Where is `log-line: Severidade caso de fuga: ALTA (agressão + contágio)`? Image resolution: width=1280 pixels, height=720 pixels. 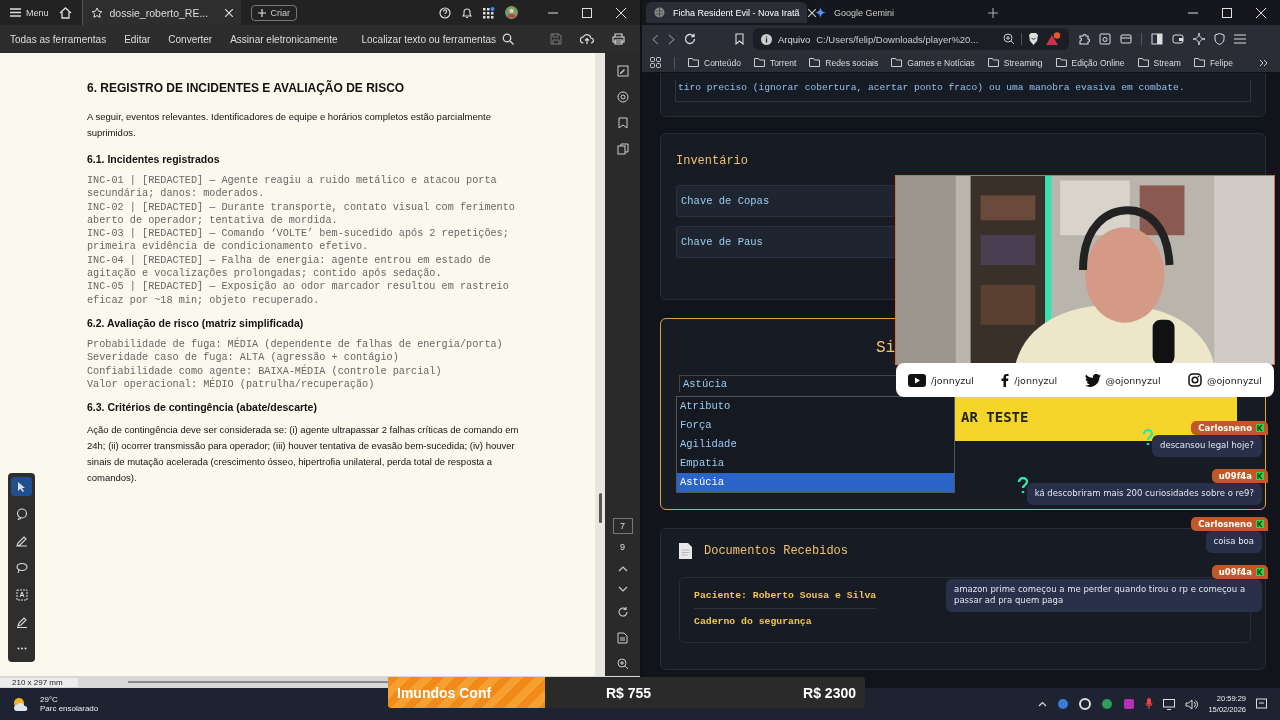
log-line: Severidade caso de fuga: ALTA (agressão + contágio) is located at coordinates (243, 357).